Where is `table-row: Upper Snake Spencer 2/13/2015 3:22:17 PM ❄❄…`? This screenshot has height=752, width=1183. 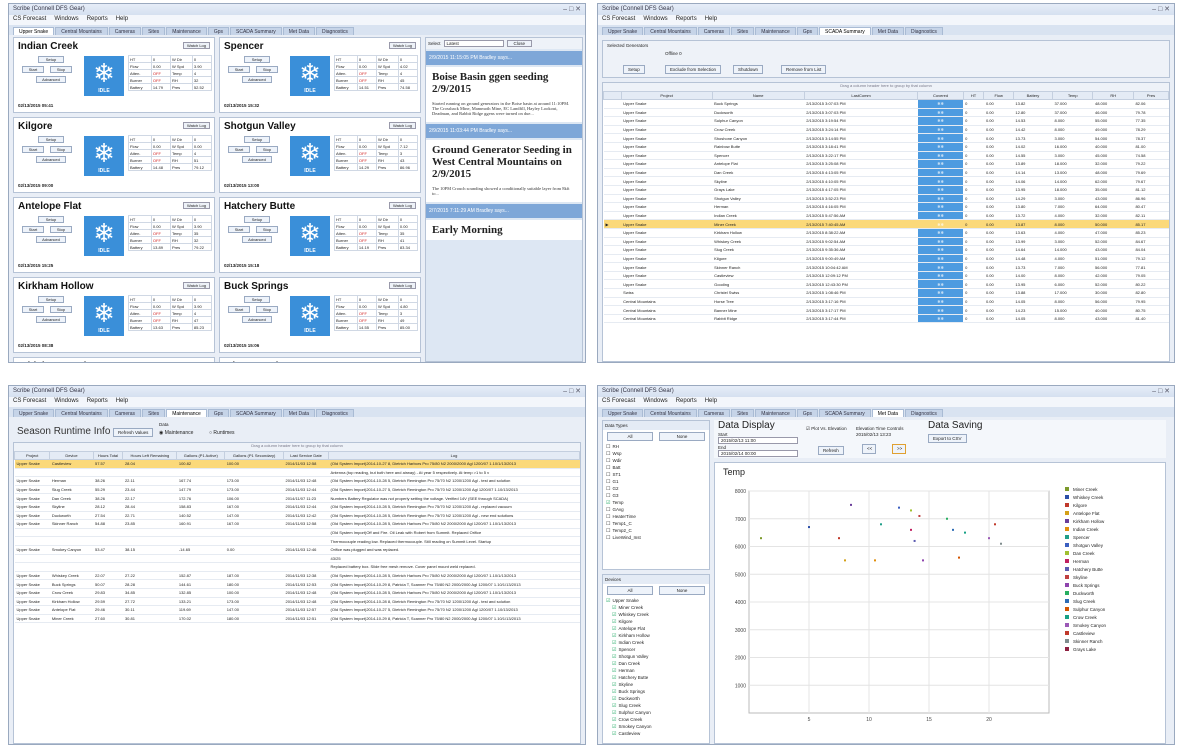
table-row: Upper Snake Spencer 2/13/2015 3:22:17 PM ❄❄… is located at coordinates (886, 156).